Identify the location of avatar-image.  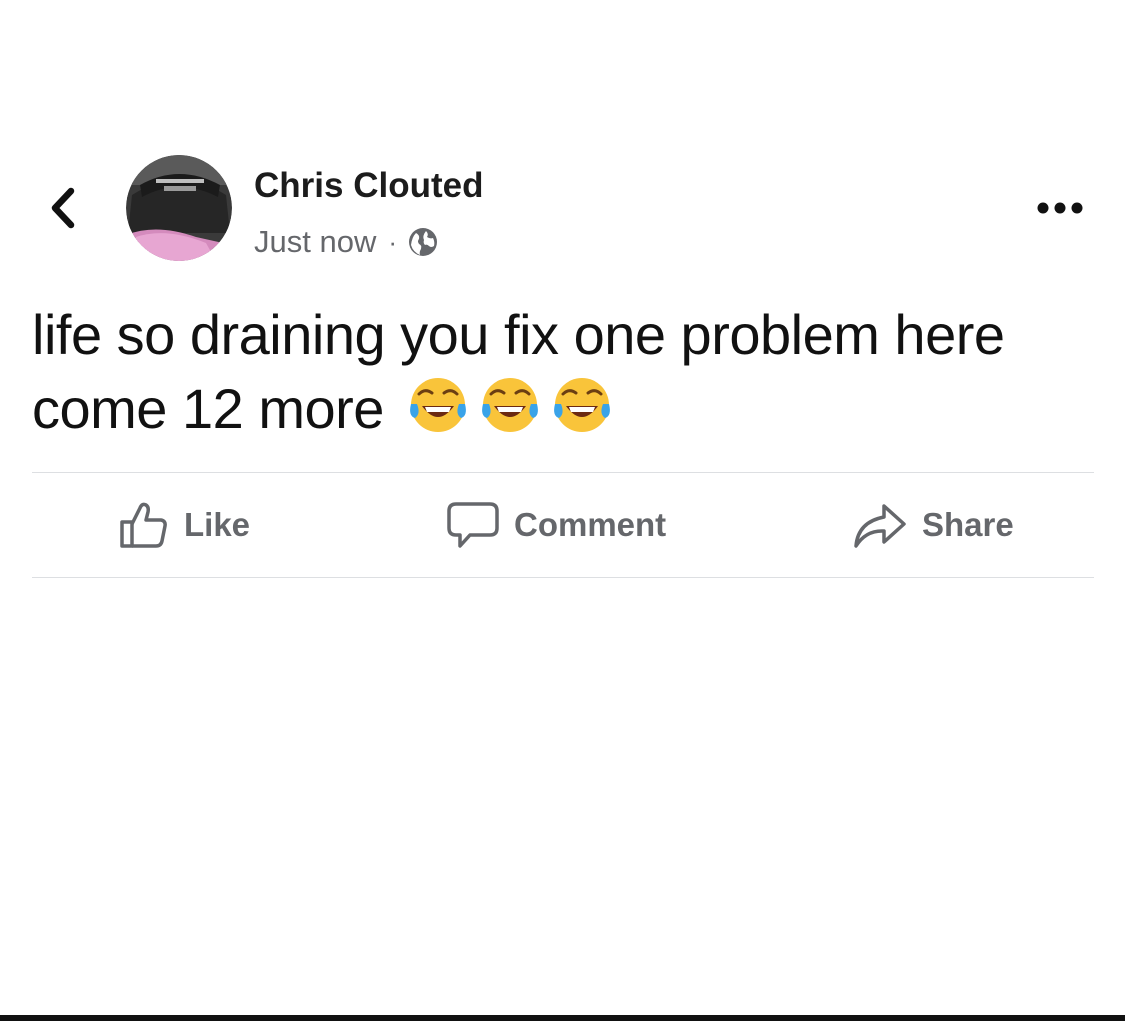
(179, 208).